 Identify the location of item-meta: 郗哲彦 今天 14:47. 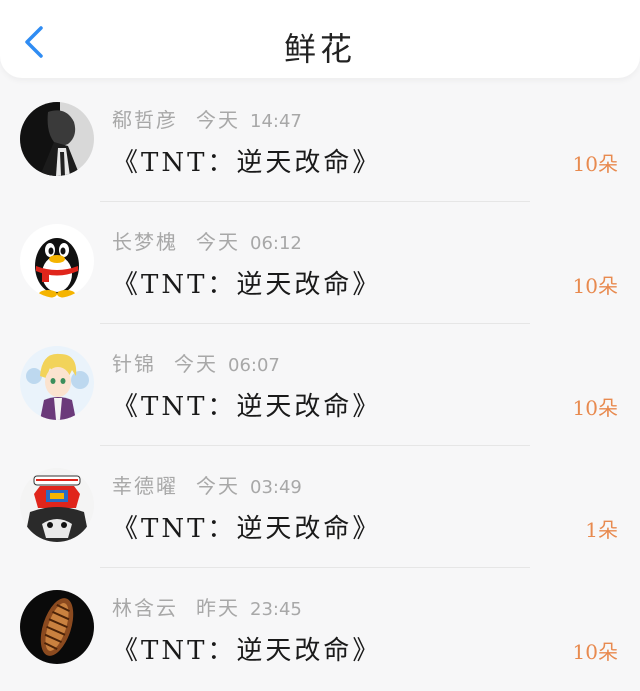
(207, 118).